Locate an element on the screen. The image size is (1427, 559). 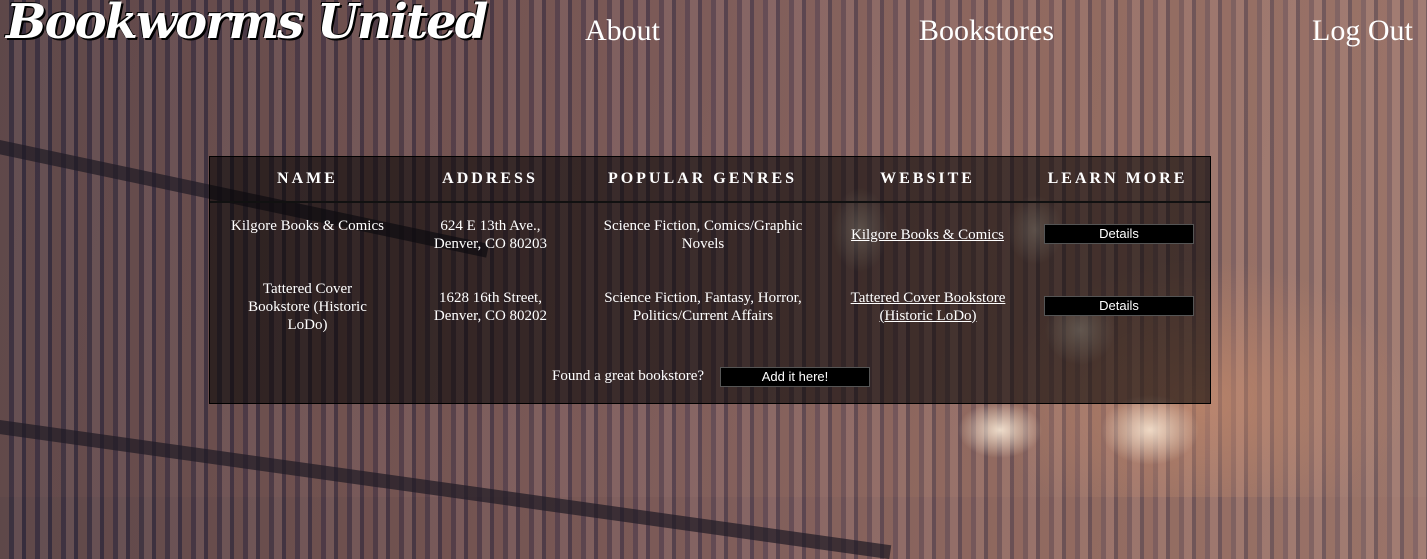
add-bookstore-prompt: Found a great bookstore? is located at coordinates (628, 376).